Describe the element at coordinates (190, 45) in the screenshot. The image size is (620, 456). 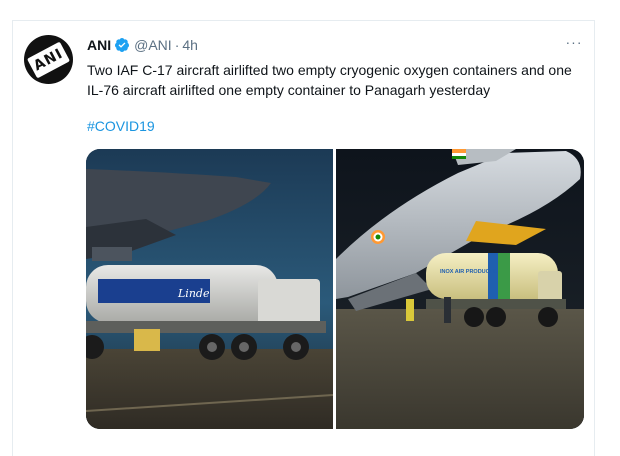
I see `timestamp: 4h` at that location.